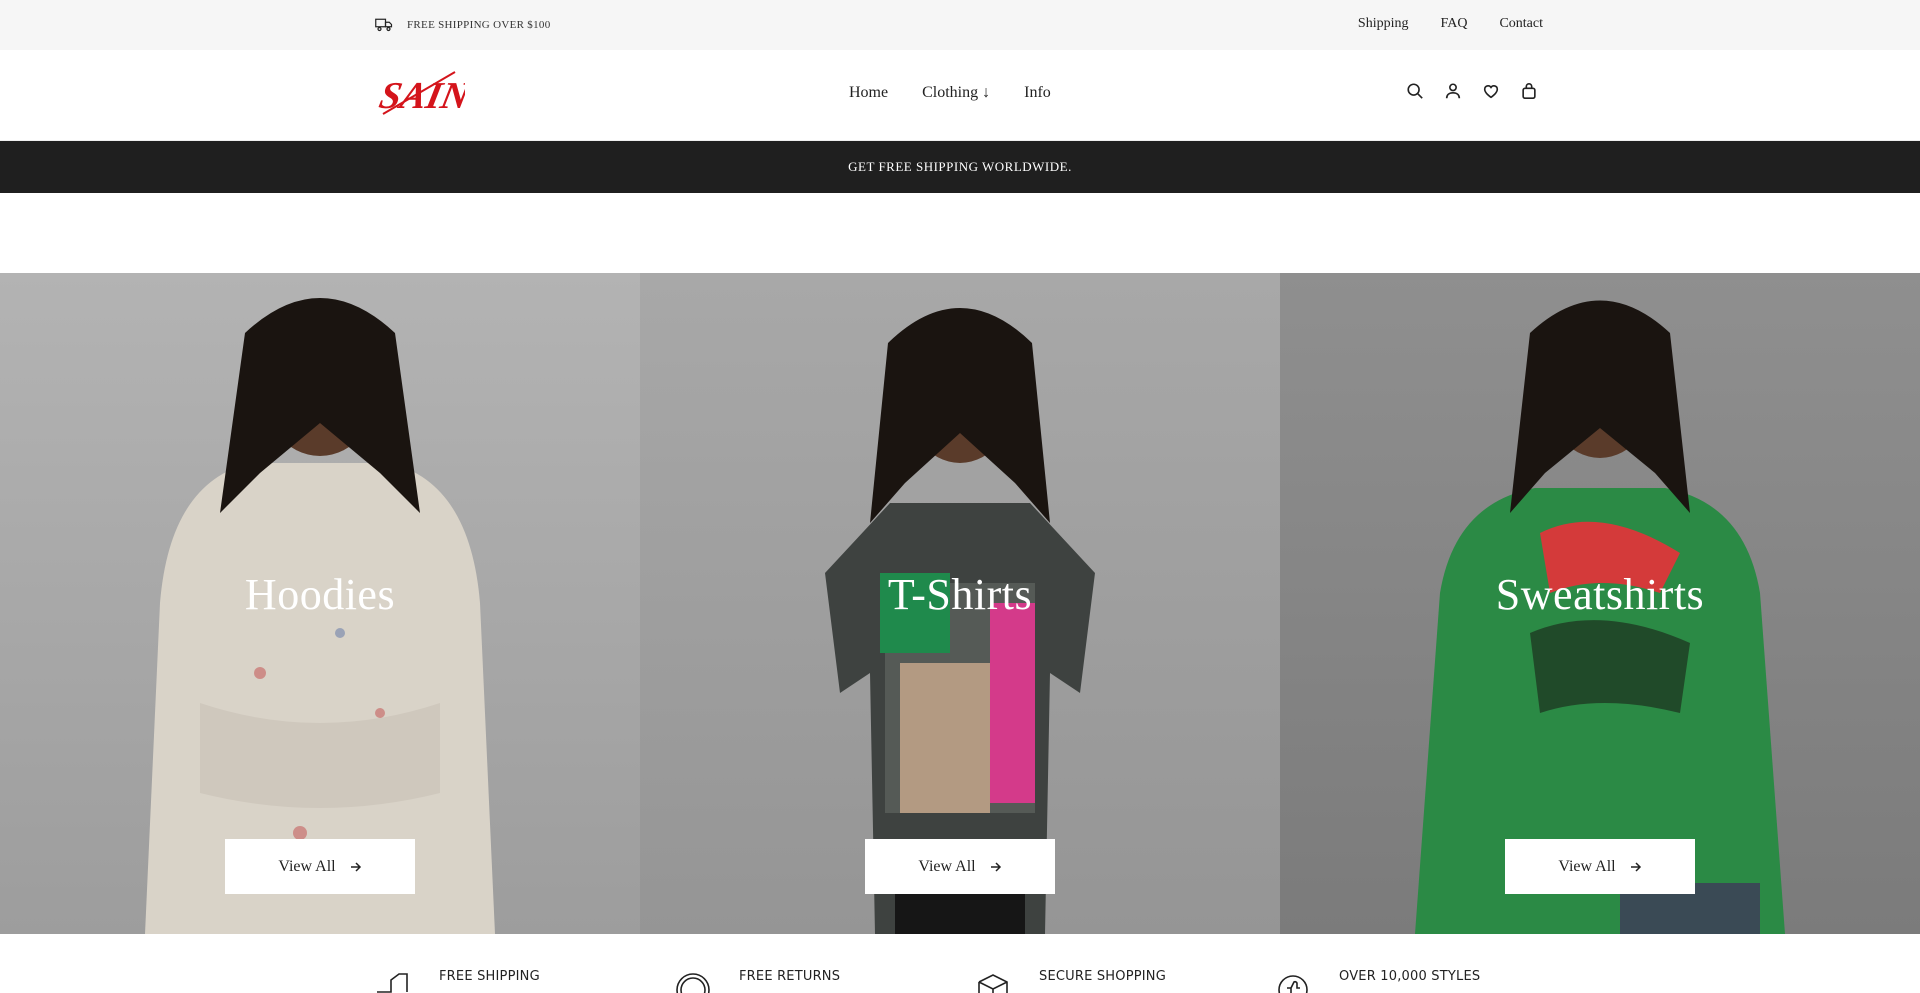 The height and width of the screenshot is (993, 1920). Describe the element at coordinates (489, 976) in the screenshot. I see `feature-label: FREE SHIPPING` at that location.